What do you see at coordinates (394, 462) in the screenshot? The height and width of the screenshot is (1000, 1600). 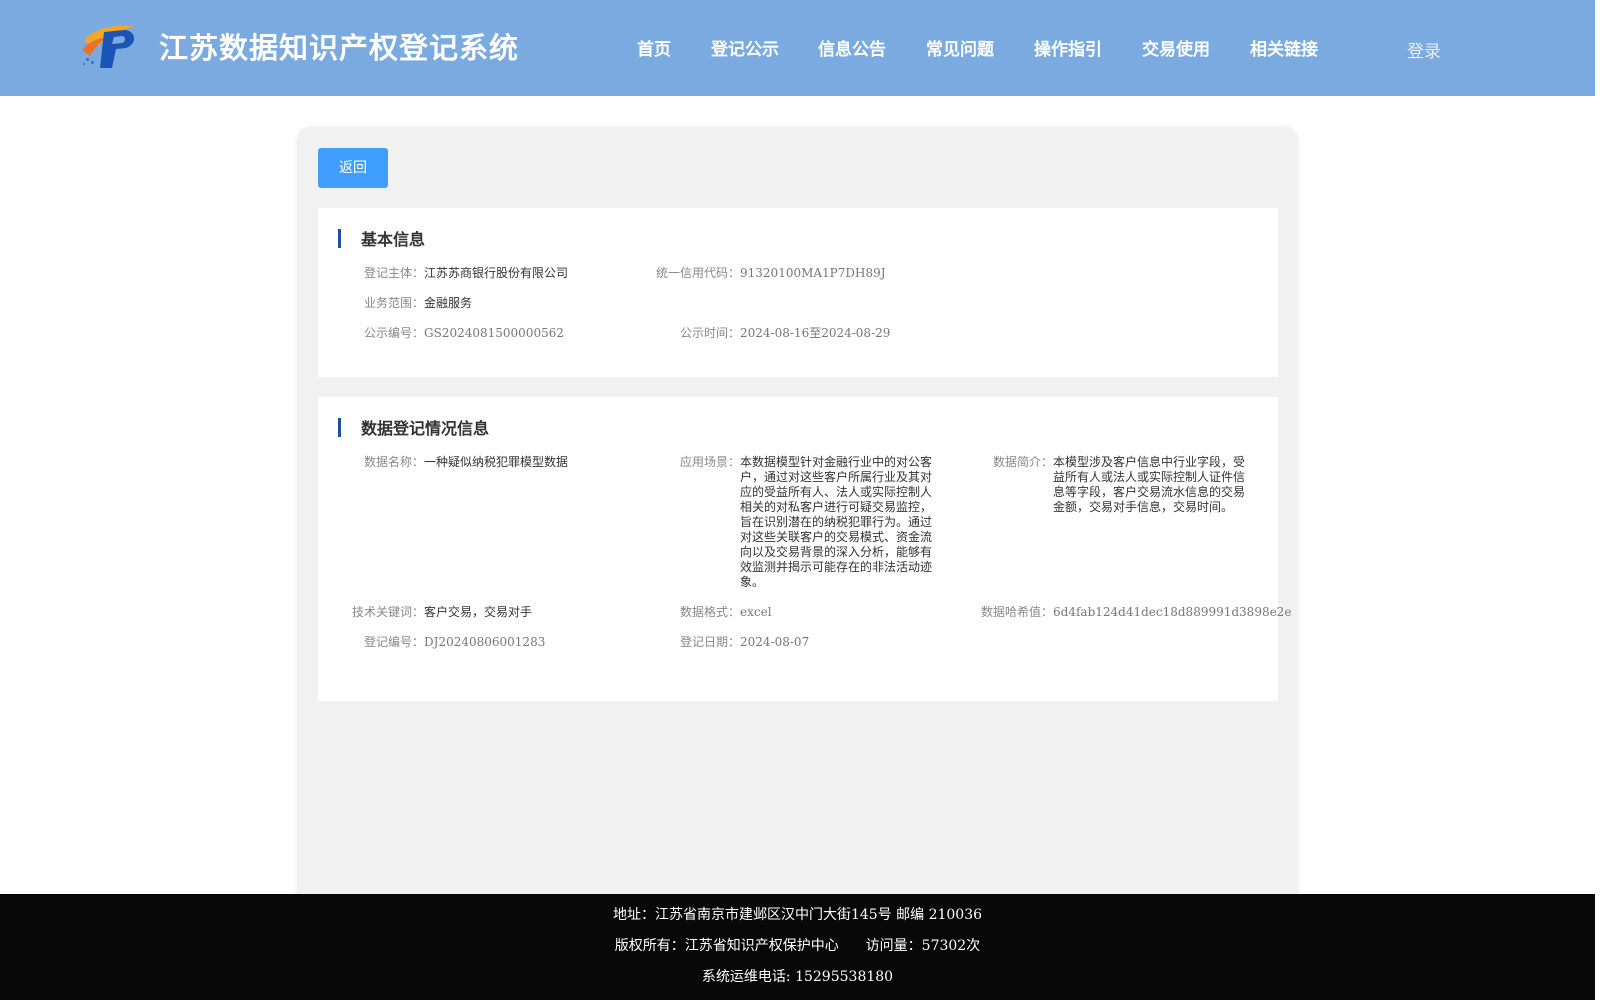 I see `field-label: 数据名称：` at bounding box center [394, 462].